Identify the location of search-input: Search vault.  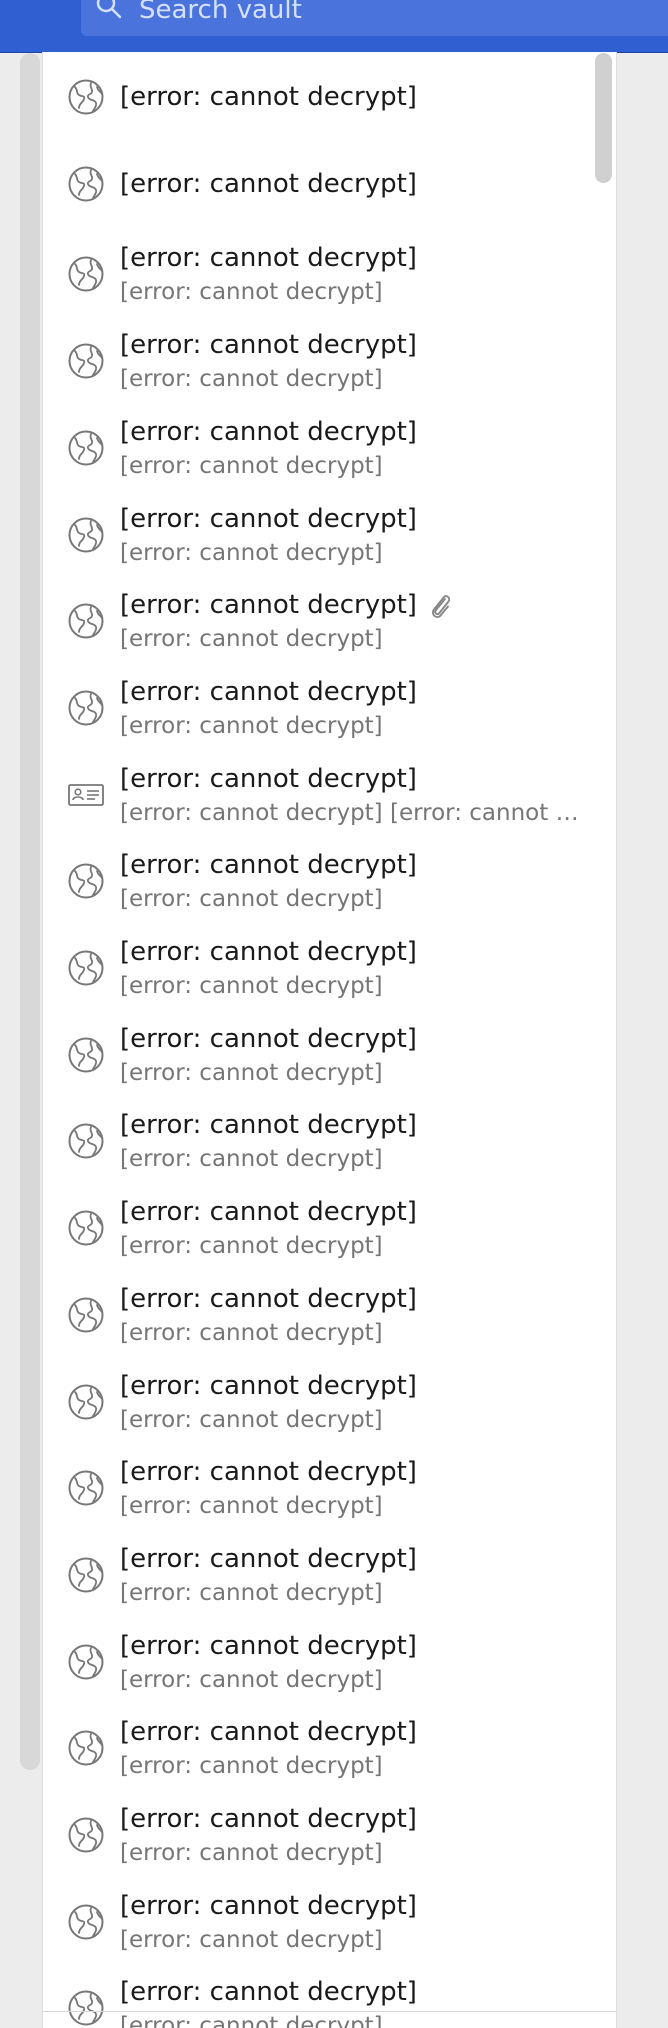
(220, 15).